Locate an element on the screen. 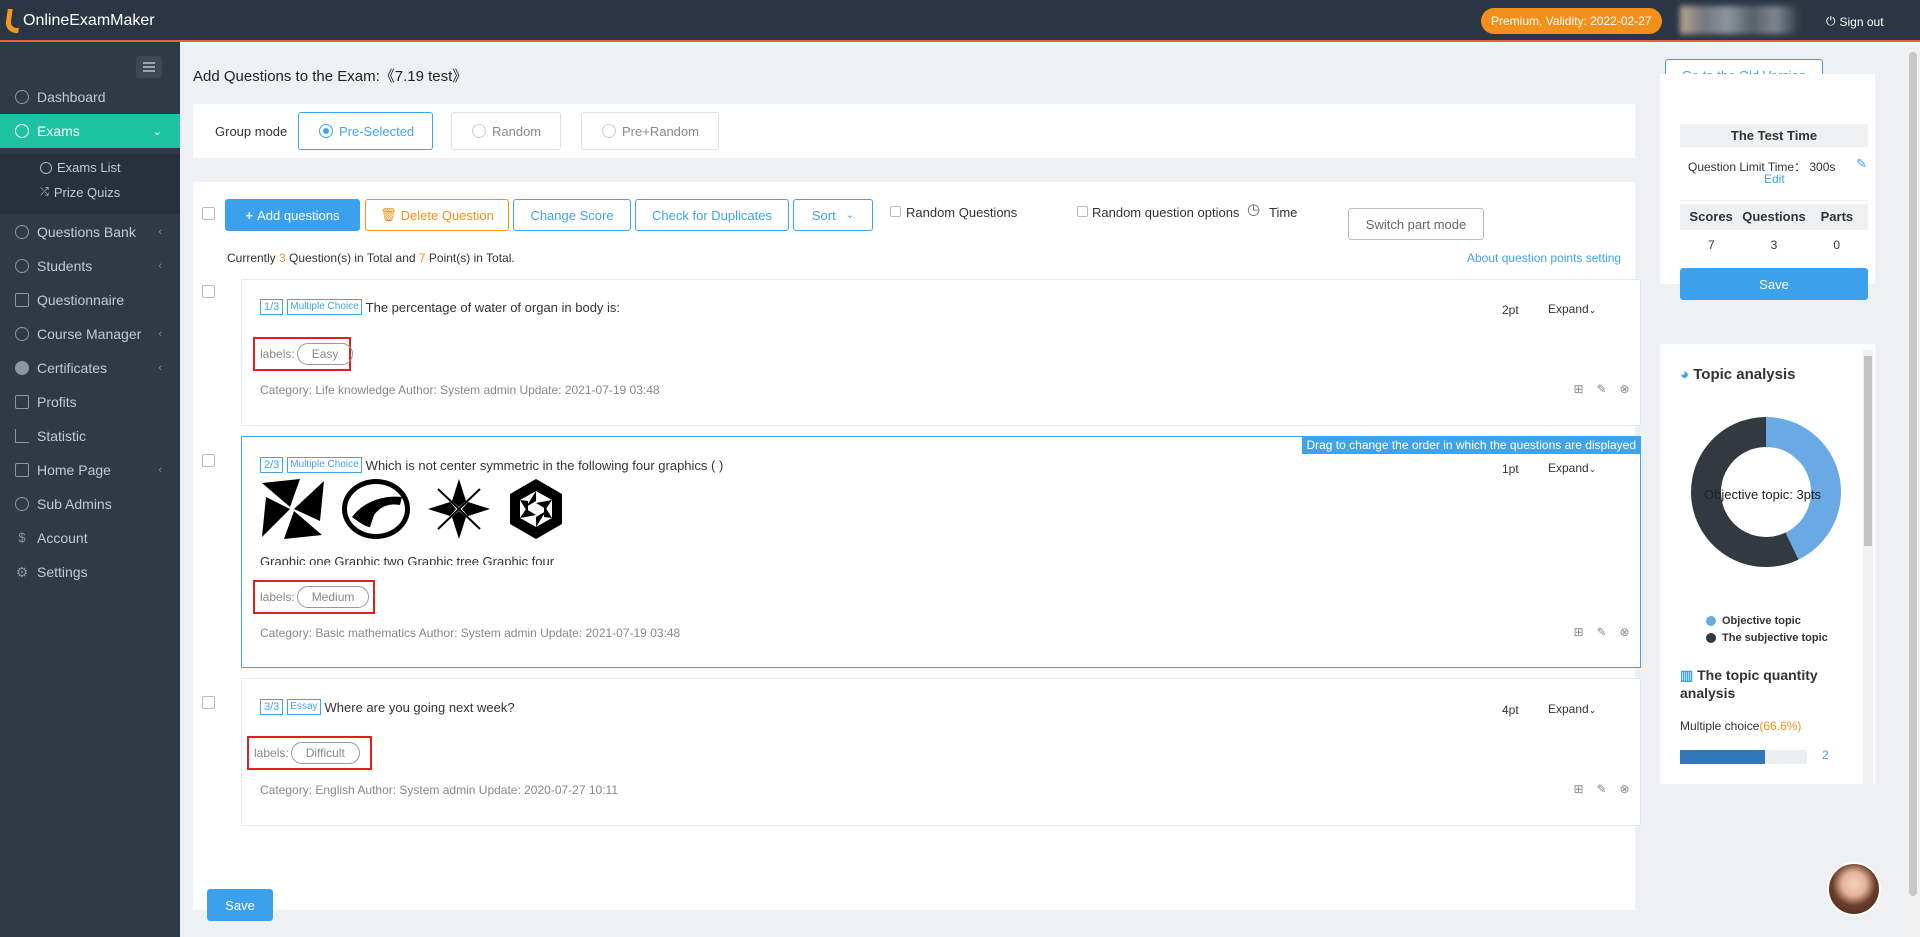 This screenshot has height=937, width=1920. sign-out-button: ⏻ Sign out is located at coordinates (1855, 21).